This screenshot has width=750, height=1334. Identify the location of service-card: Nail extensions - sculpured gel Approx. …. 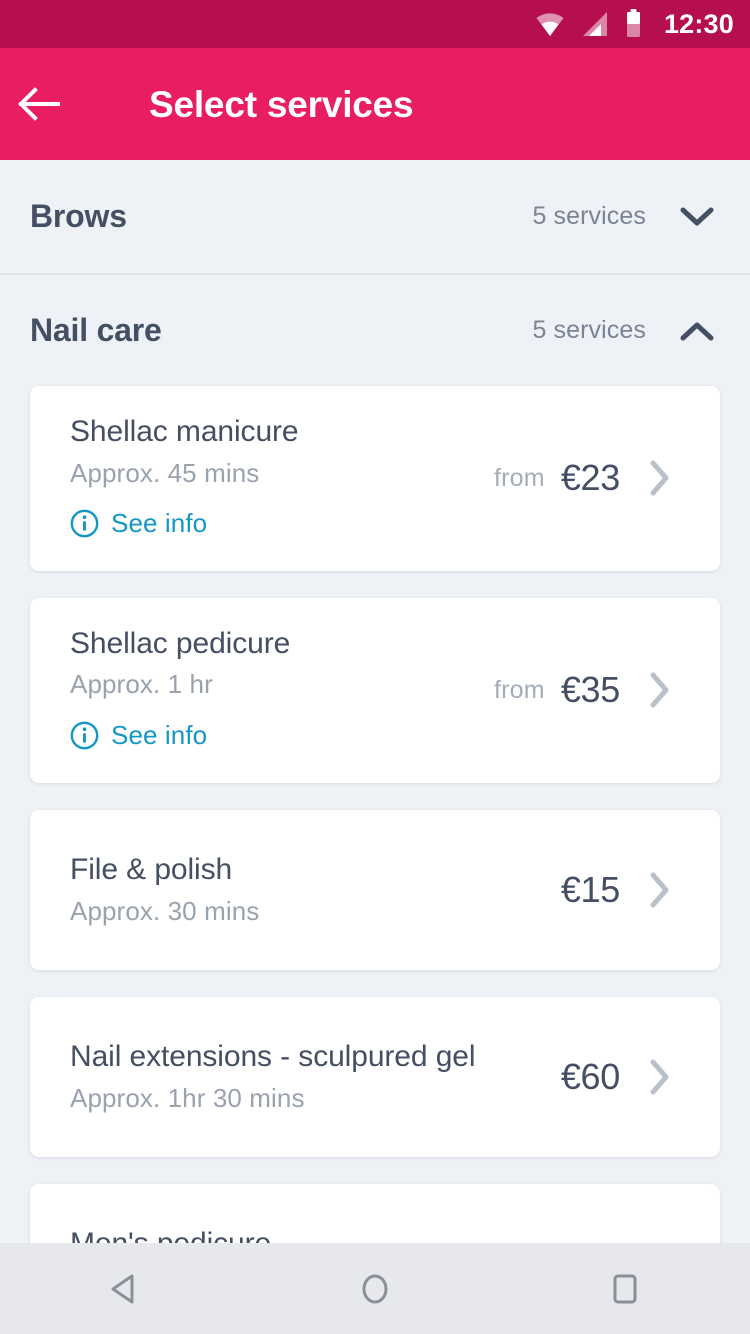
(375, 1076).